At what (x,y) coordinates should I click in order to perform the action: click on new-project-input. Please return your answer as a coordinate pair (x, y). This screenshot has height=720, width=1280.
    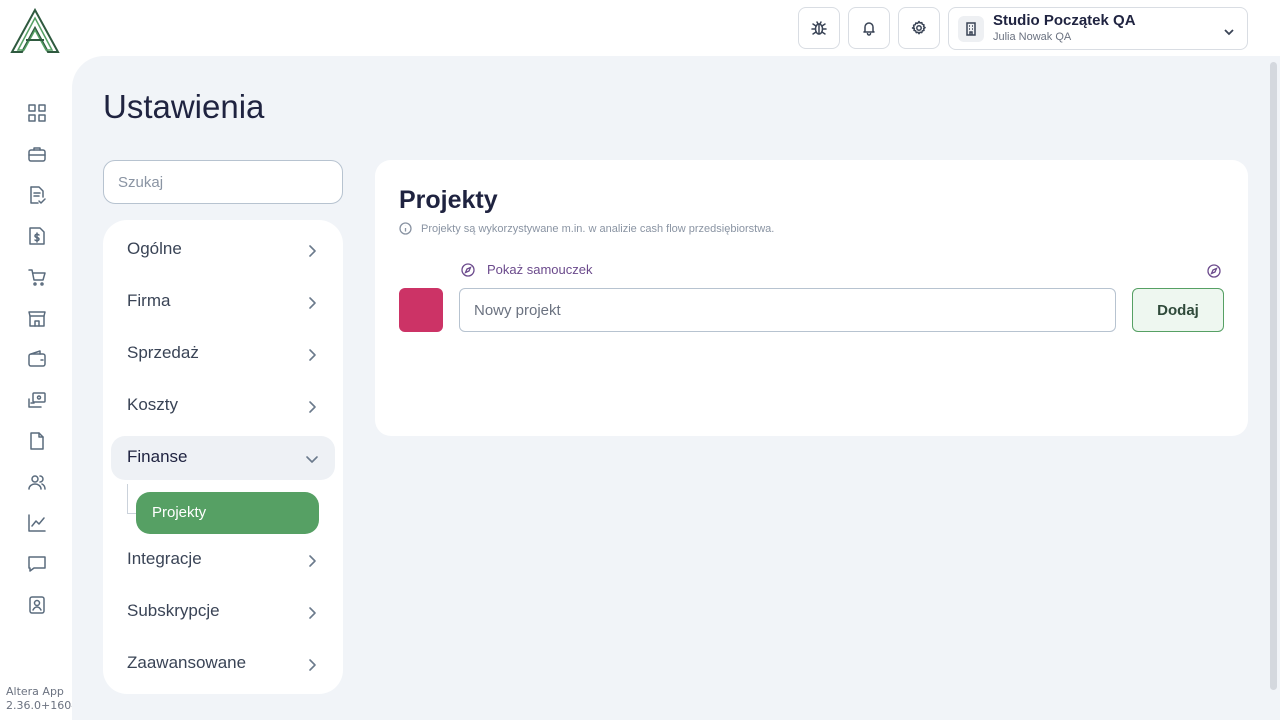
    Looking at the image, I should click on (787, 310).